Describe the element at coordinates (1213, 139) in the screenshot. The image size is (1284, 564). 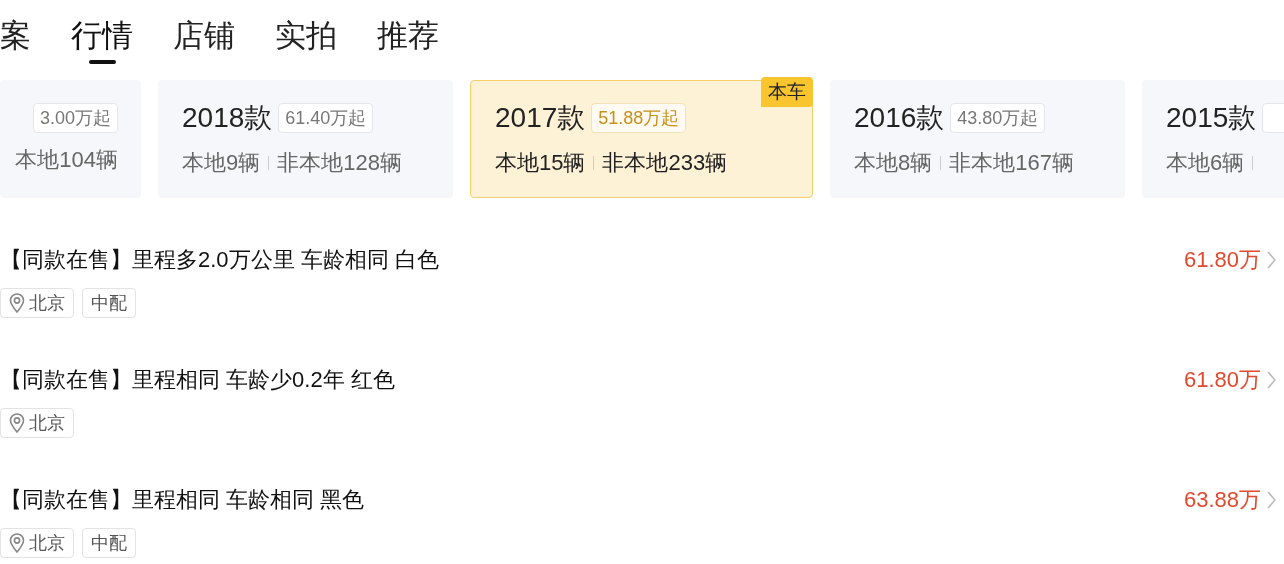
I see `year-card: 2015款 本地6辆` at that location.